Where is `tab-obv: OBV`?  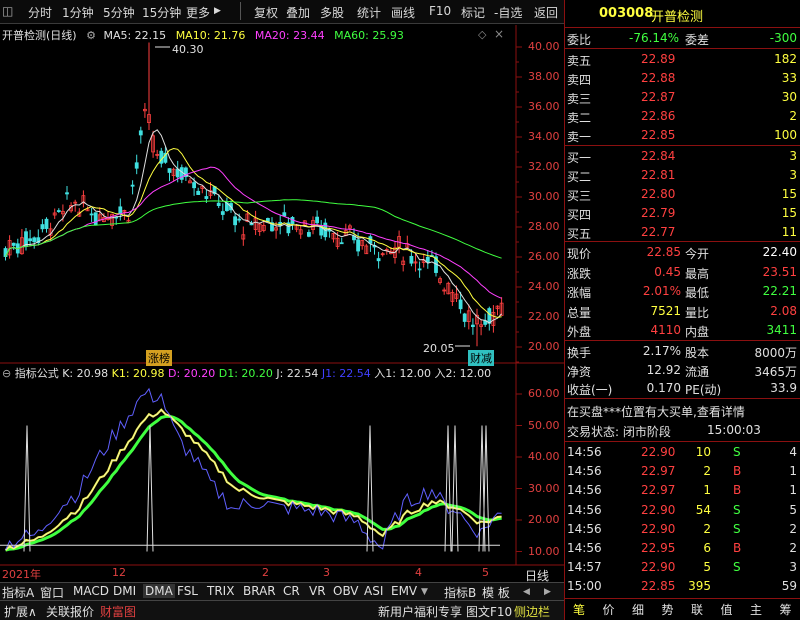
tab-obv: OBV is located at coordinates (346, 591).